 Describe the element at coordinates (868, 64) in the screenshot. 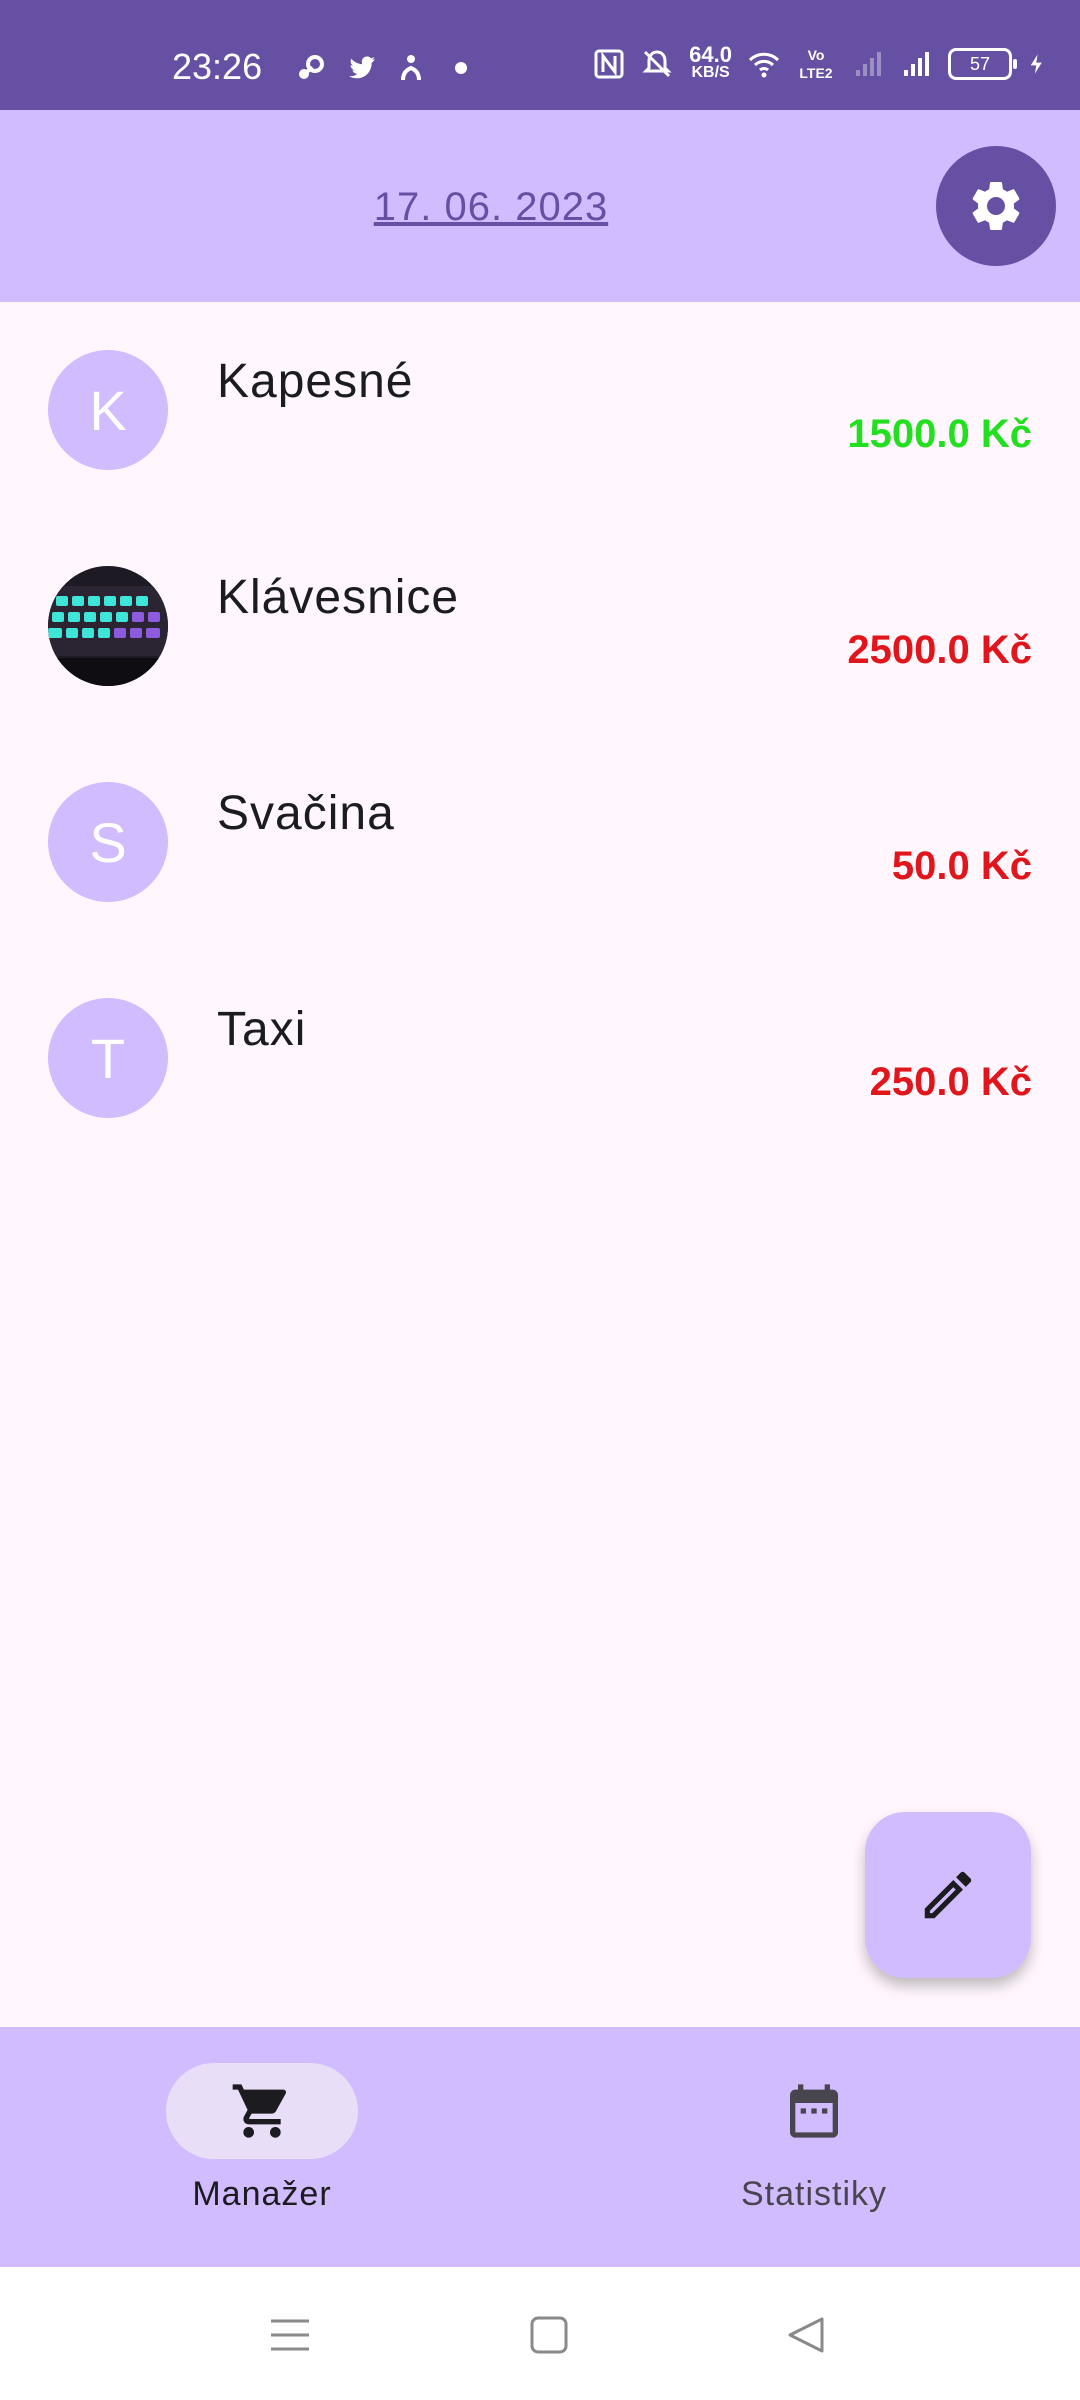

I see `signal-empty-icon` at that location.